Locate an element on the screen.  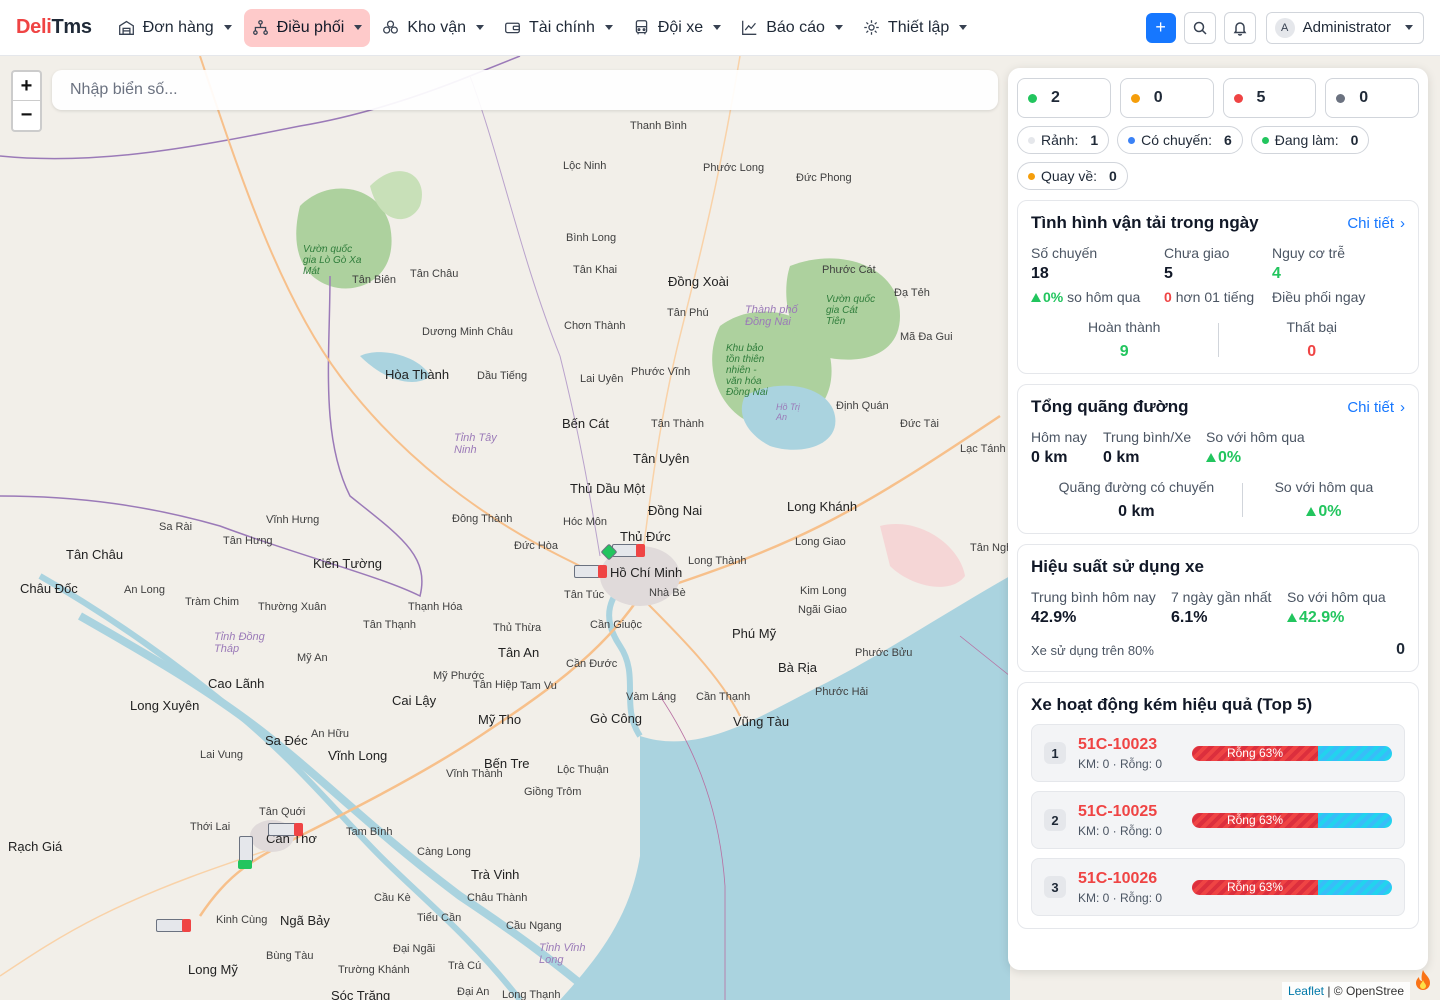
flame-icon is located at coordinates (1423, 981).